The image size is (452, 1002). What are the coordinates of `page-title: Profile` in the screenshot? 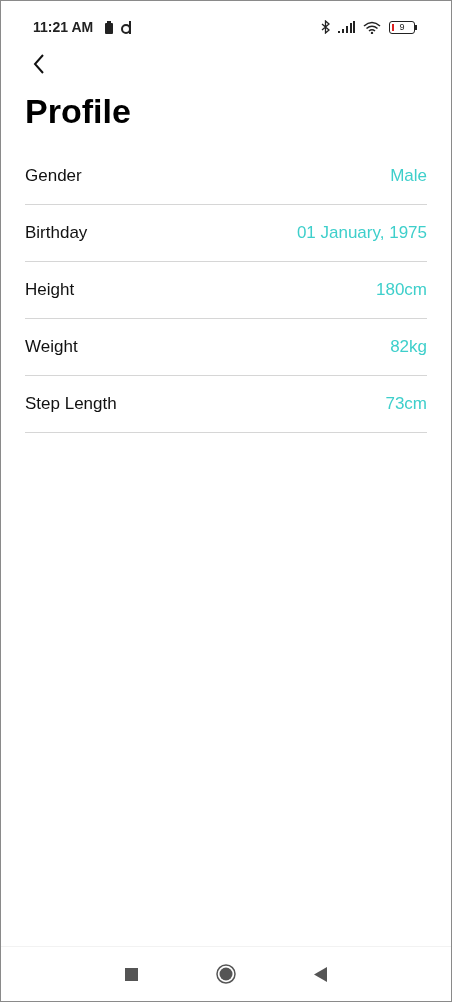 It's located at (78, 111).